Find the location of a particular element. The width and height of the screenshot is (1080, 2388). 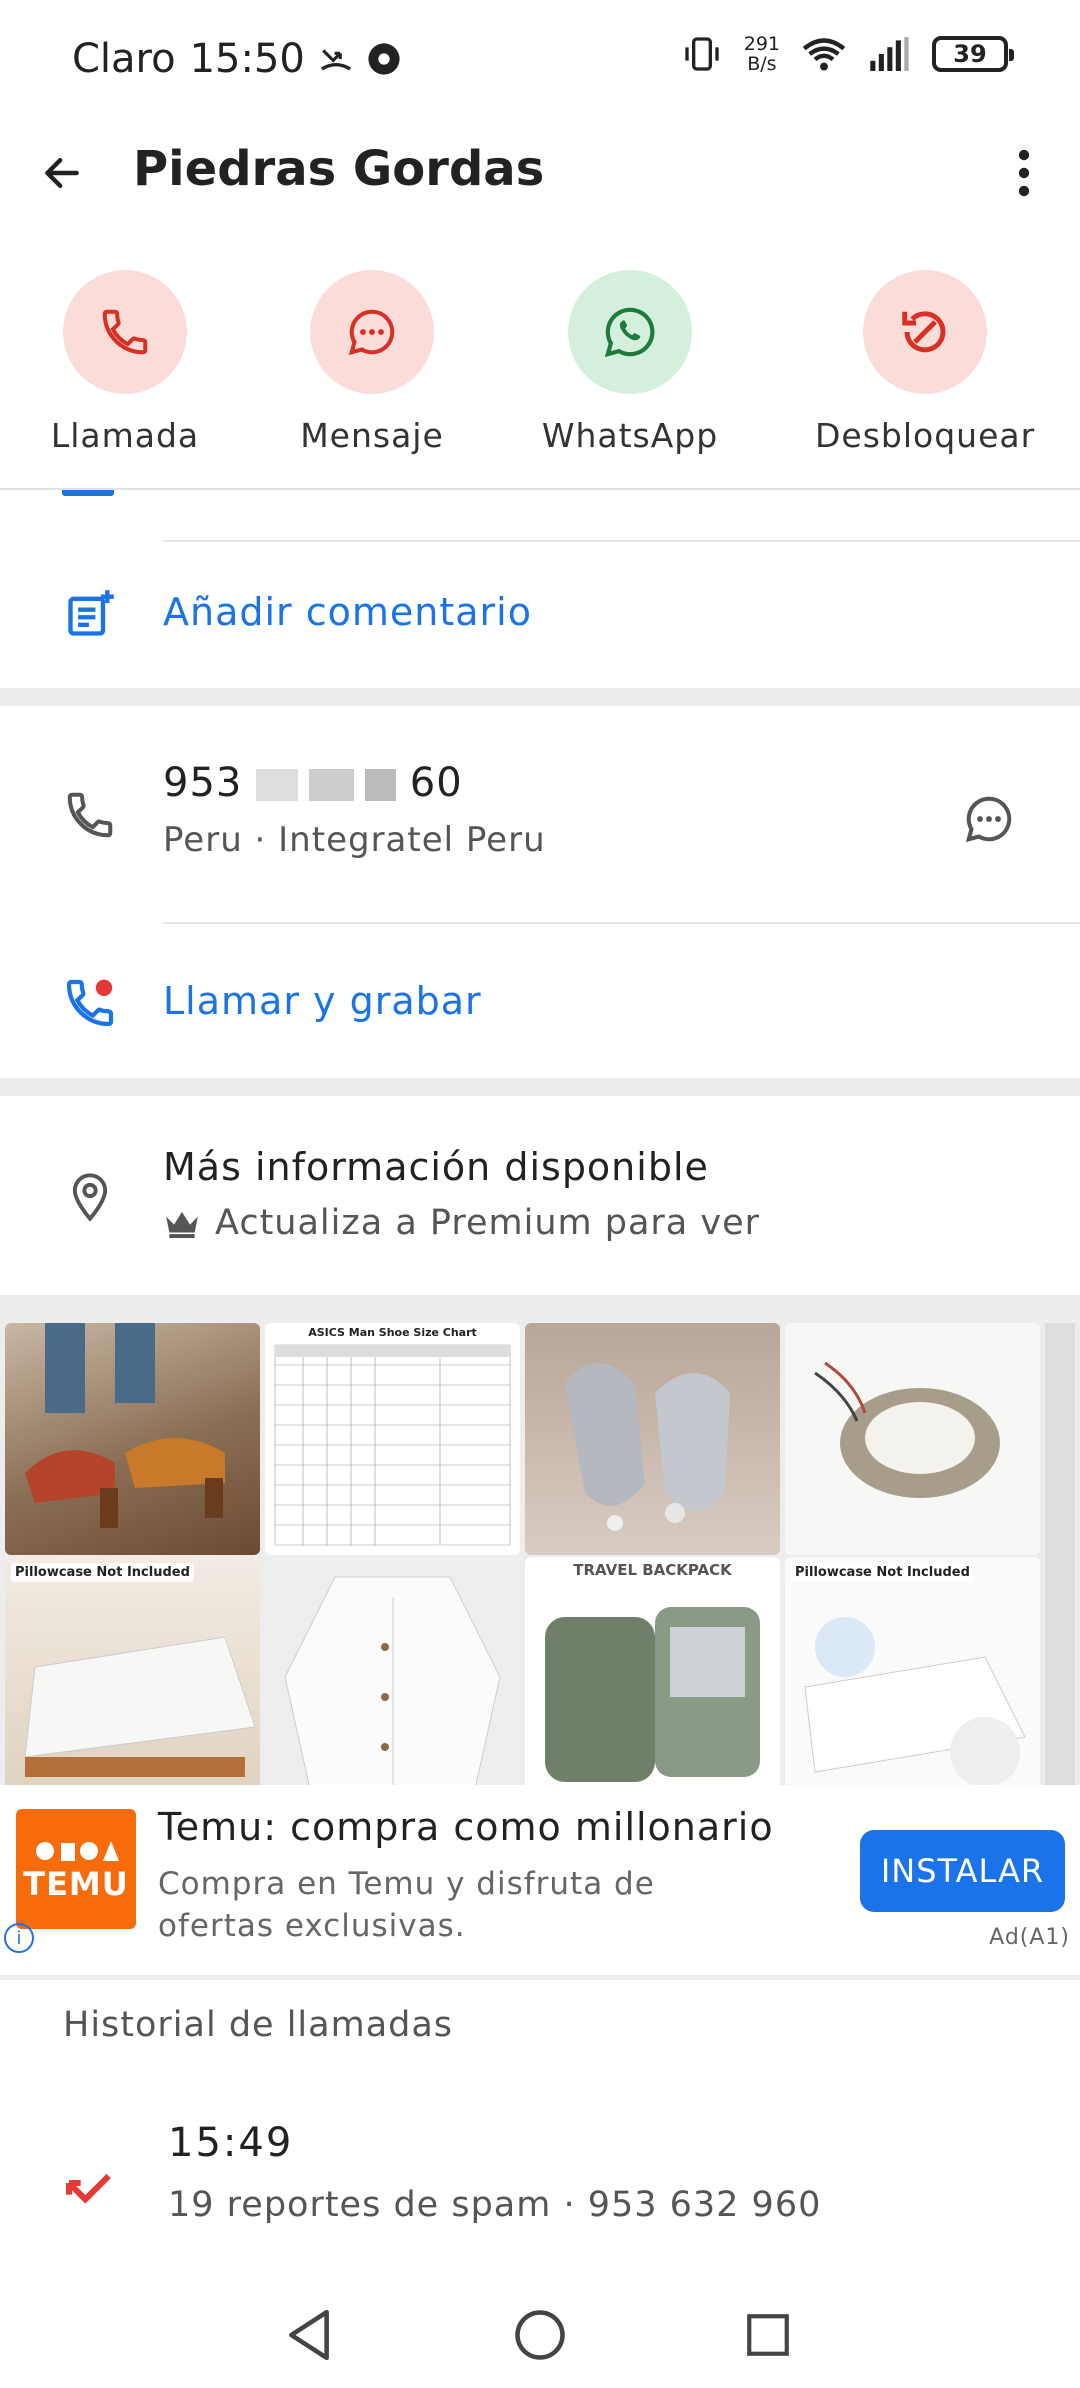

status-right: 291 B/s 39 is located at coordinates (848, 54).